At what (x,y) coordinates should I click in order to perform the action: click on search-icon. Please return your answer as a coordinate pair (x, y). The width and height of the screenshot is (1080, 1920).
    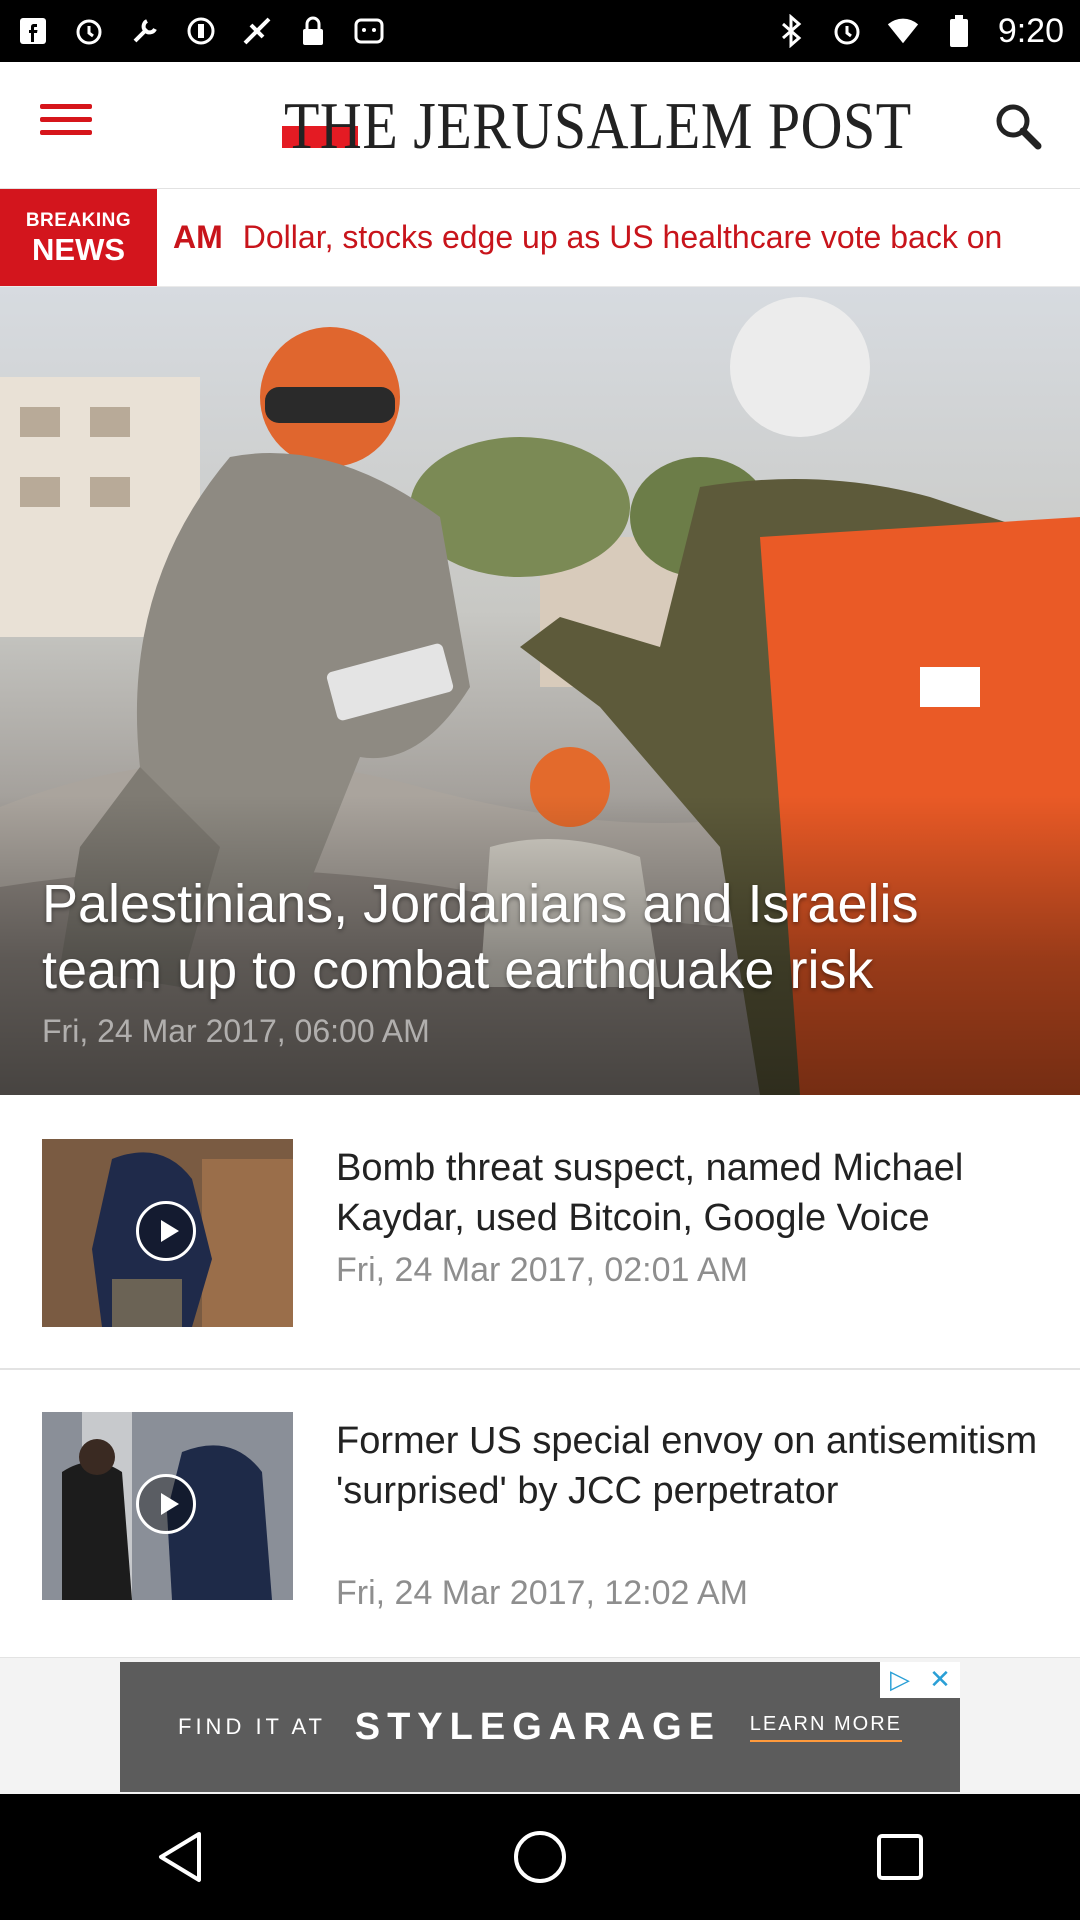
    Looking at the image, I should click on (1019, 127).